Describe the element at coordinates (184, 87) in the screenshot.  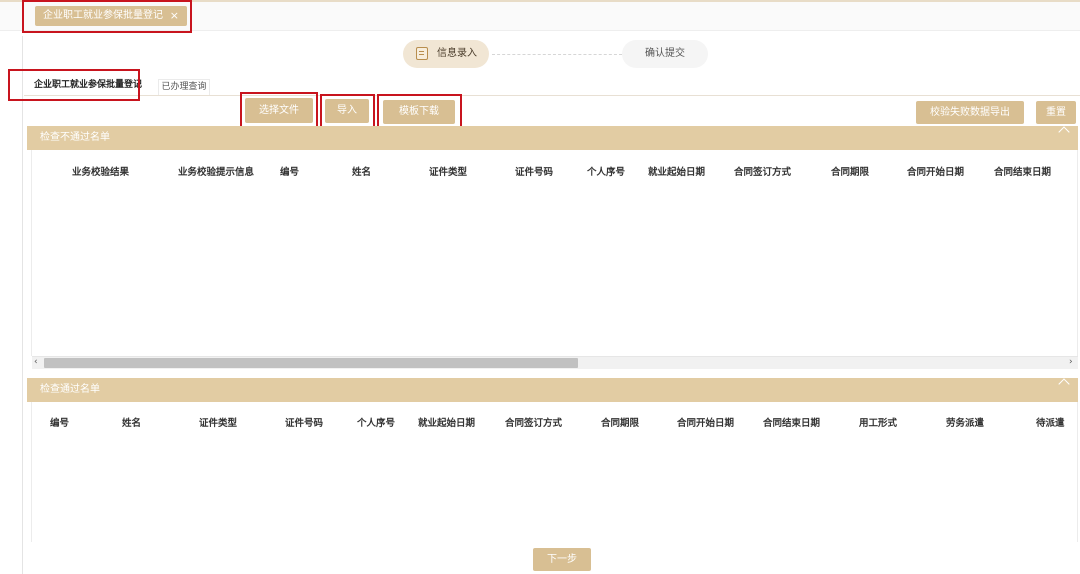
I see `tab-processed-query: 已办理查询` at that location.